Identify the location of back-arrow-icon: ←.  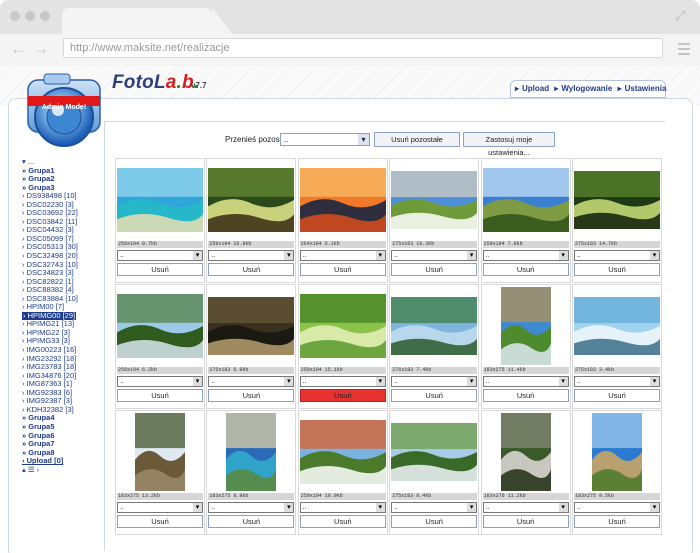
(18, 49).